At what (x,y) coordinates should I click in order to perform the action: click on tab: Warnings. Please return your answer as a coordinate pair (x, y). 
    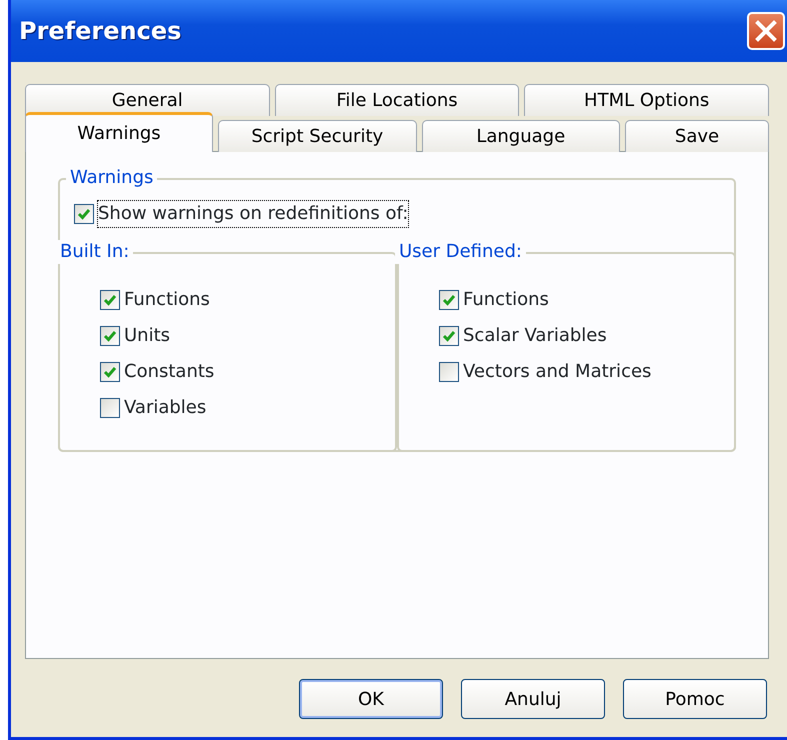
    Looking at the image, I should click on (119, 132).